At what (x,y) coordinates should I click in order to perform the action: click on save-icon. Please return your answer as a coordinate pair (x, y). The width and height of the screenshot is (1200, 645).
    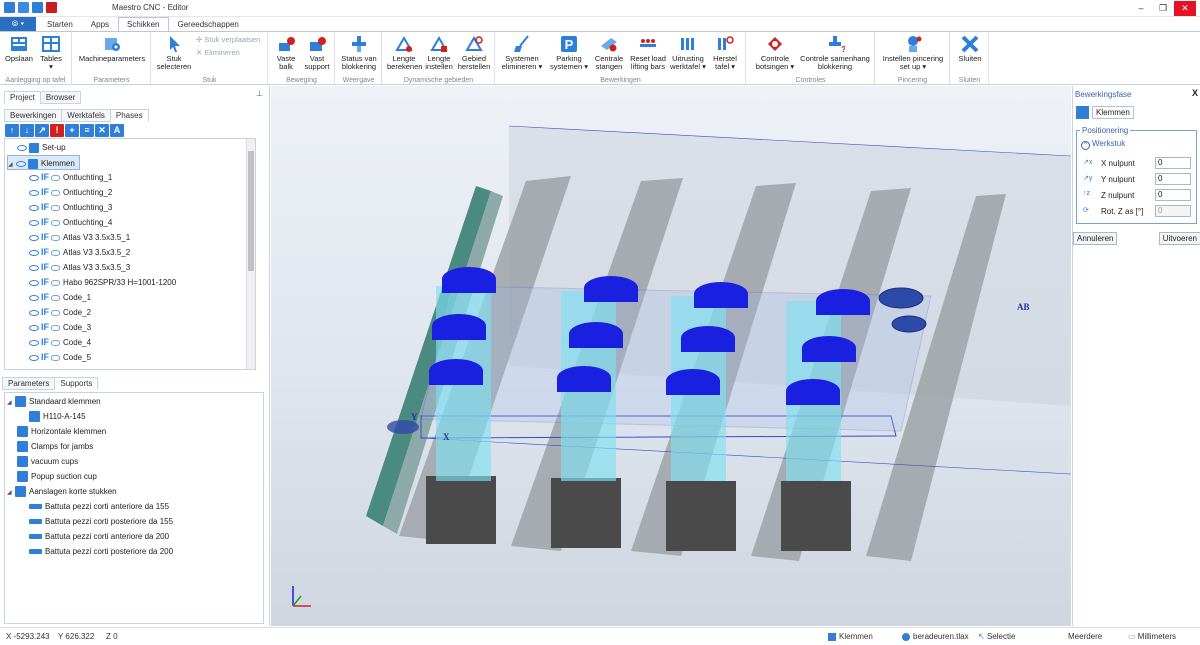
    Looking at the image, I should click on (23, 7).